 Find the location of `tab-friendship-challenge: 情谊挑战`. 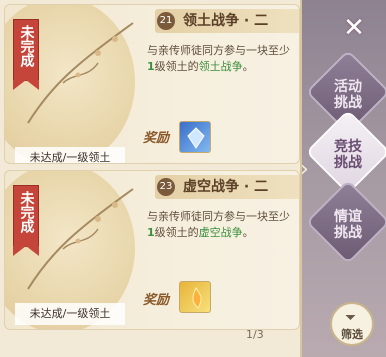

tab-friendship-challenge: 情谊挑战 is located at coordinates (345, 222).